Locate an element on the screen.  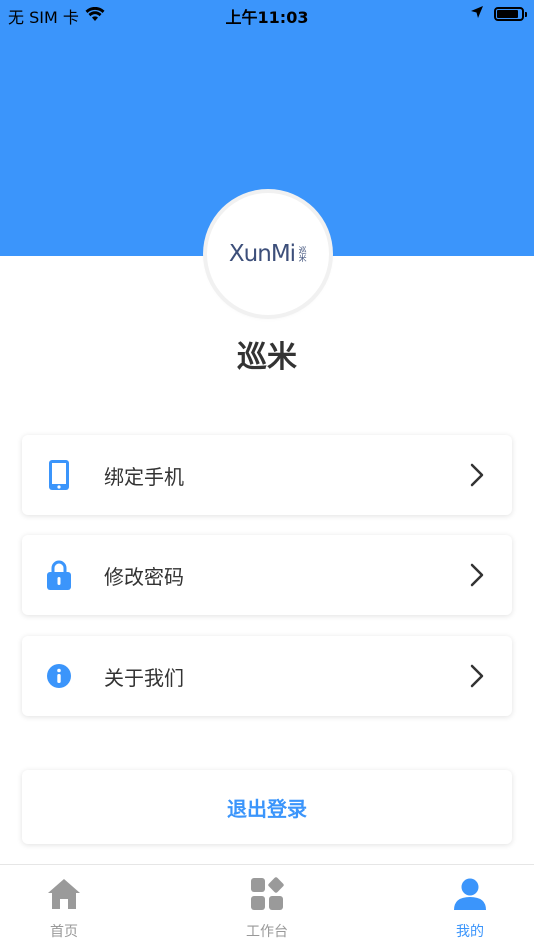
tab-mine: 我的 is located at coordinates (470, 909).